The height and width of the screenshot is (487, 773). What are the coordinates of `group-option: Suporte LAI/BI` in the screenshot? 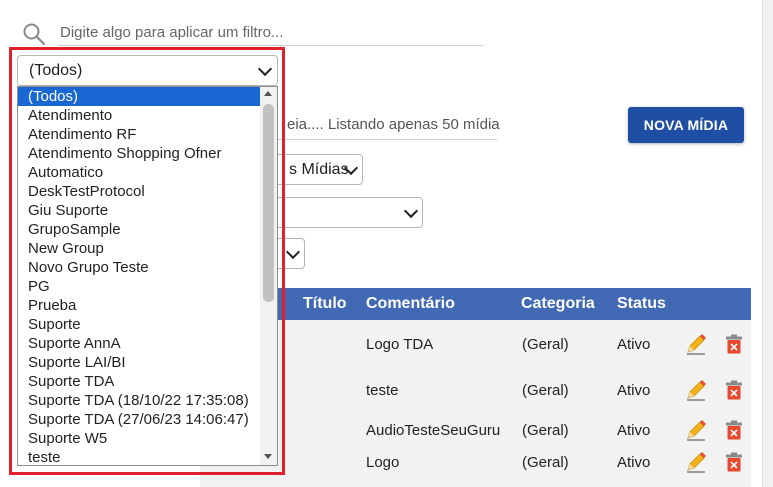 It's located at (147, 362).